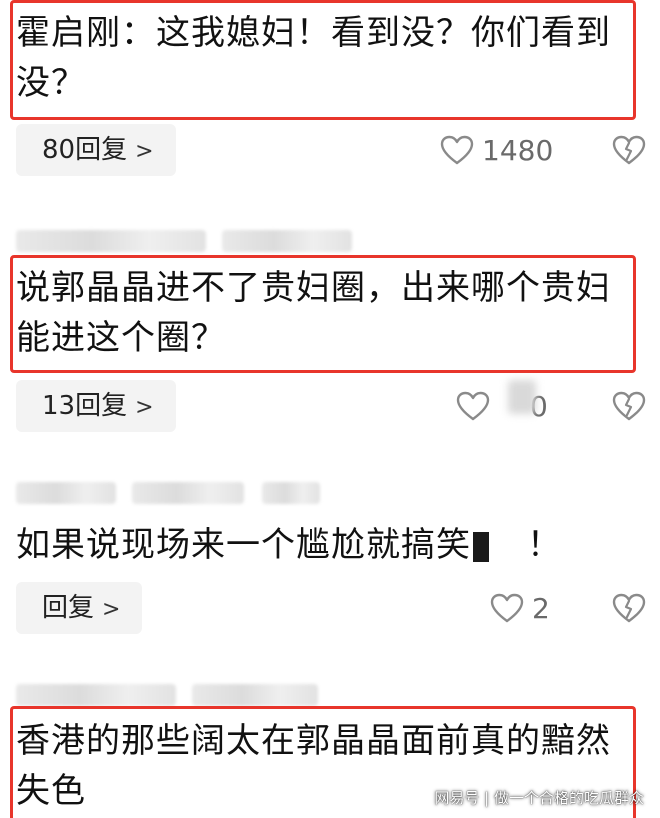 The width and height of the screenshot is (660, 818). What do you see at coordinates (539, 798) in the screenshot?
I see `watermark: 网易号 | 做一个合格的吃瓜群众` at bounding box center [539, 798].